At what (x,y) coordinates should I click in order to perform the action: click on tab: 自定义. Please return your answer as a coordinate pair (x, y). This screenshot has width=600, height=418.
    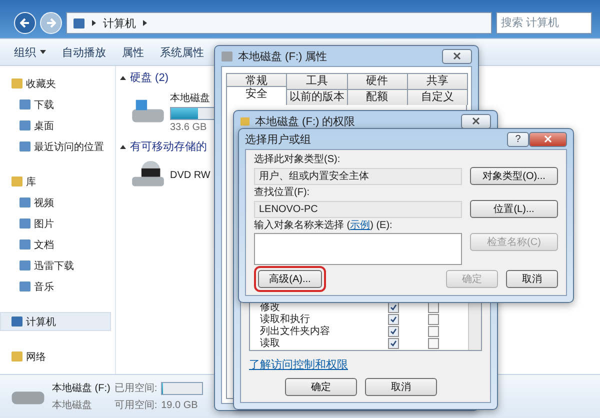
    Looking at the image, I should click on (437, 97).